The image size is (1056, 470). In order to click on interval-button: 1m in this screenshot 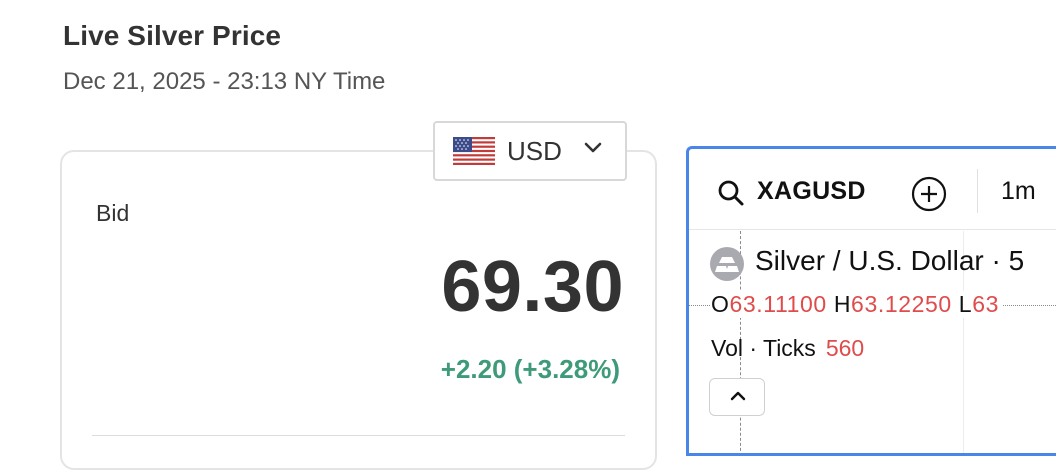, I will do `click(1018, 191)`.